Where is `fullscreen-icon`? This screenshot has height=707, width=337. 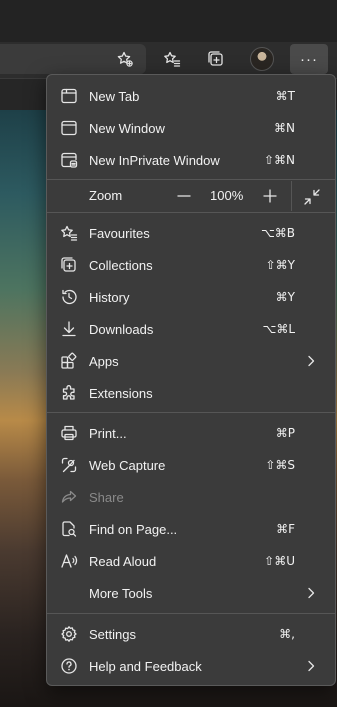 fullscreen-icon is located at coordinates (312, 197).